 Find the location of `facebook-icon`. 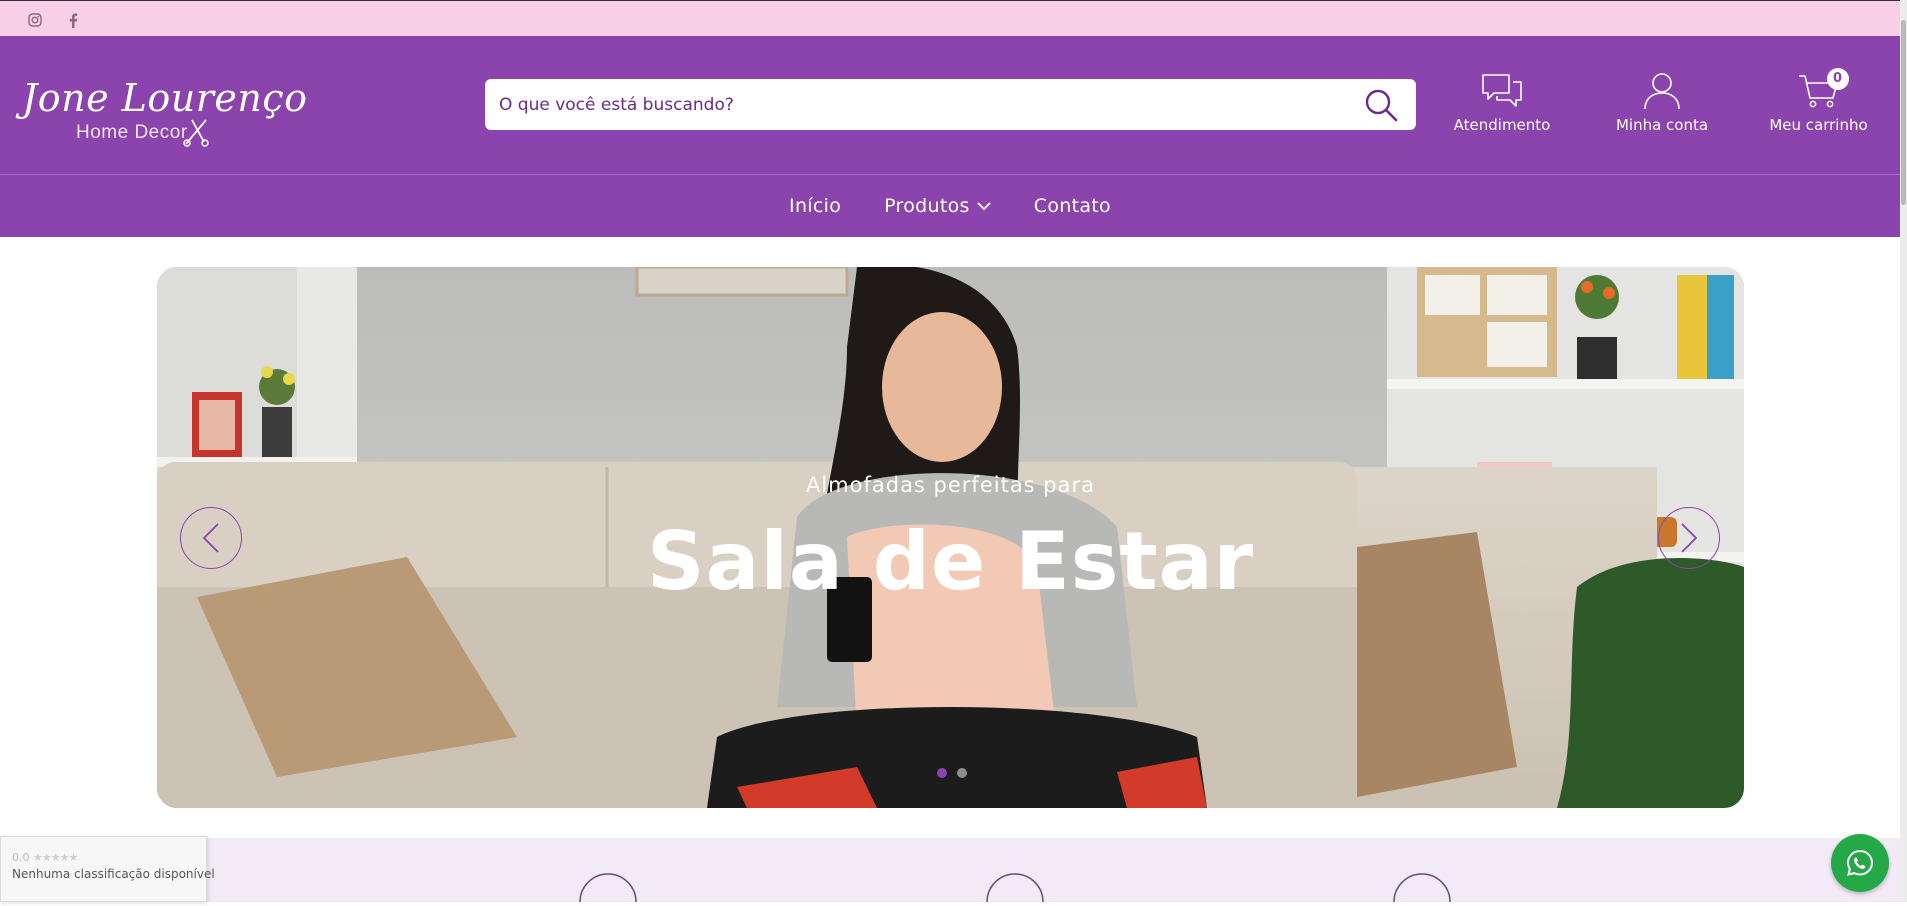

facebook-icon is located at coordinates (73, 20).